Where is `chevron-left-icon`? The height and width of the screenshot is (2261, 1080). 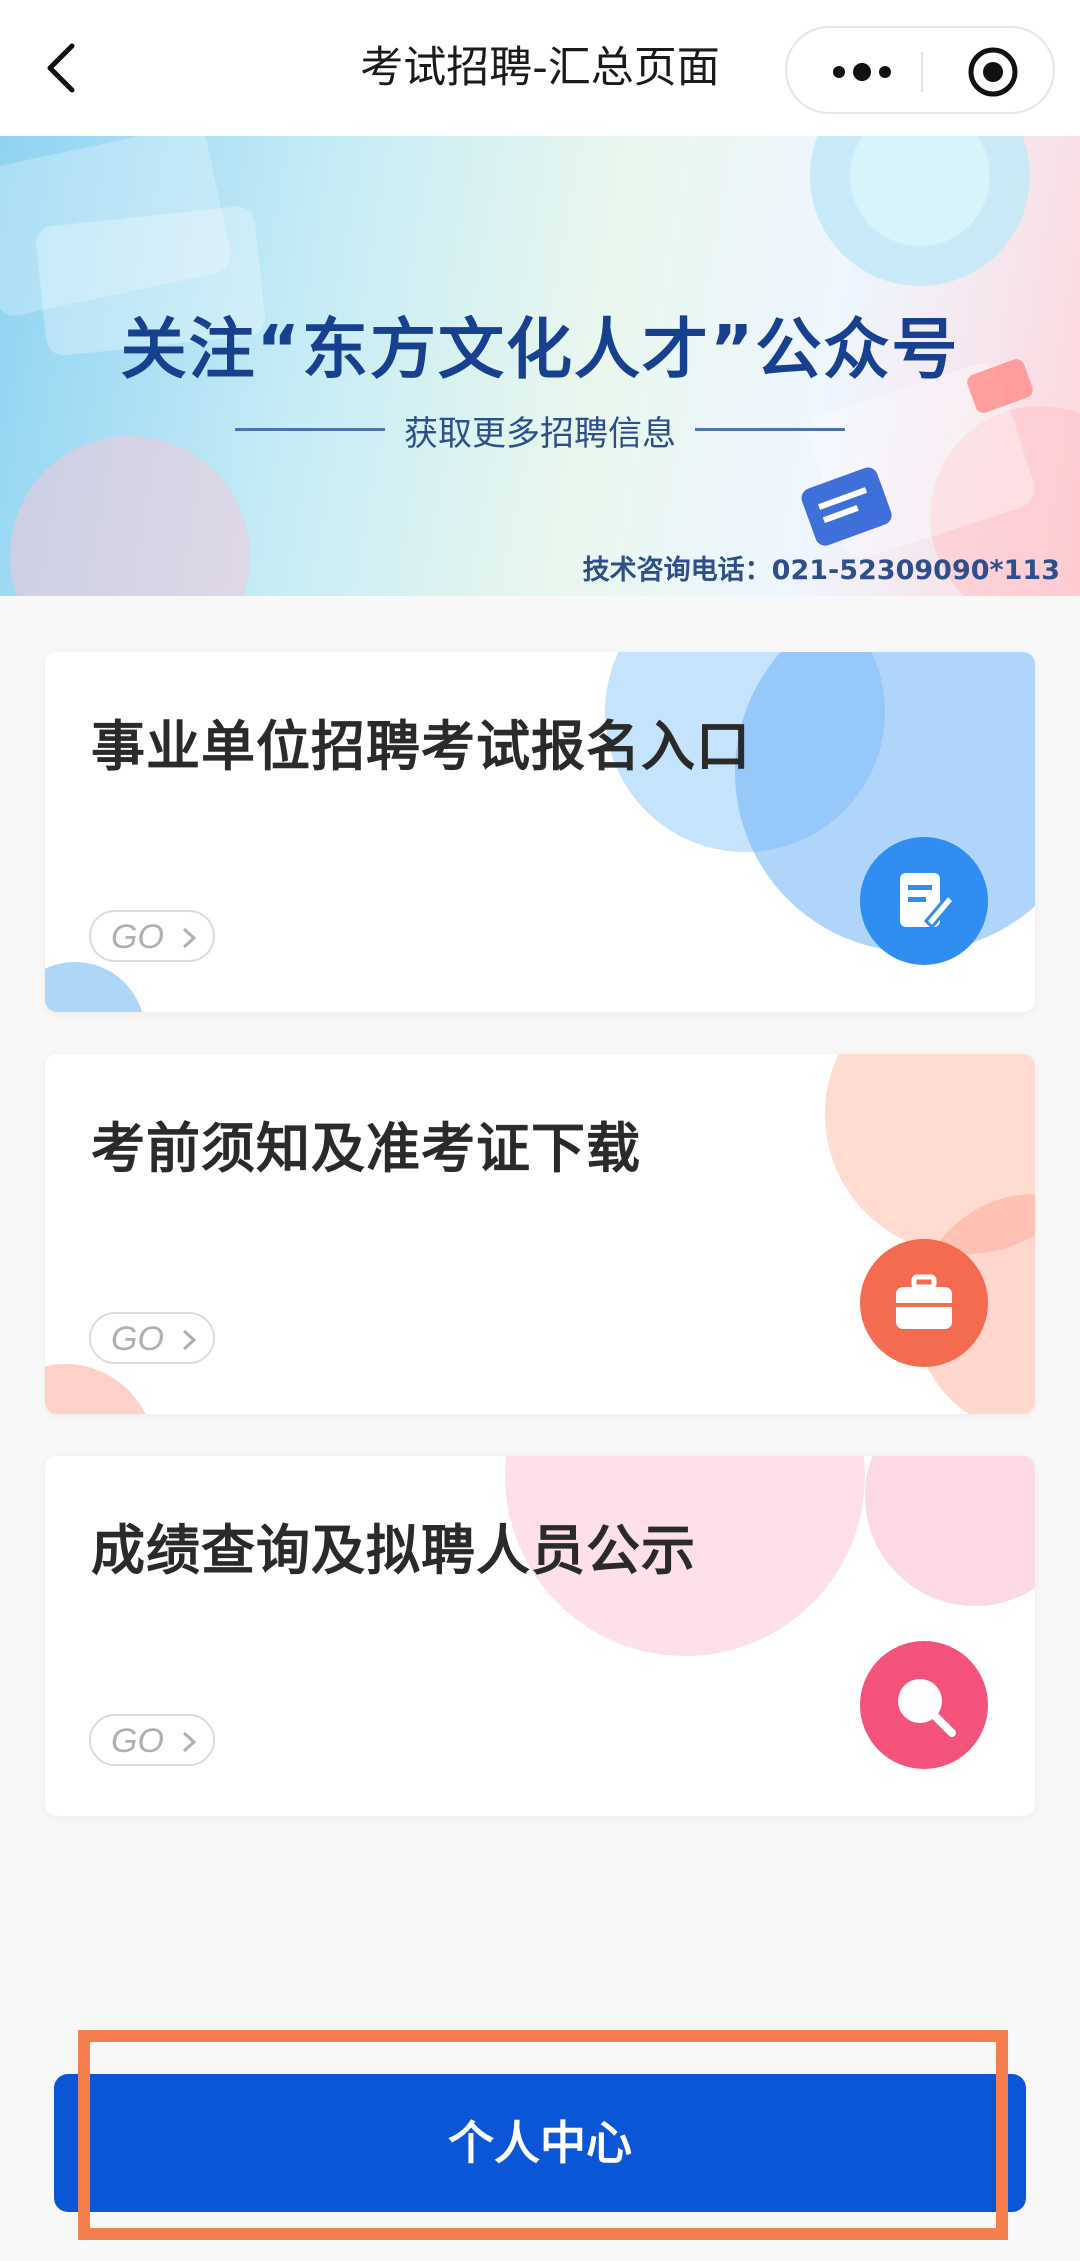
chevron-left-icon is located at coordinates (61, 68).